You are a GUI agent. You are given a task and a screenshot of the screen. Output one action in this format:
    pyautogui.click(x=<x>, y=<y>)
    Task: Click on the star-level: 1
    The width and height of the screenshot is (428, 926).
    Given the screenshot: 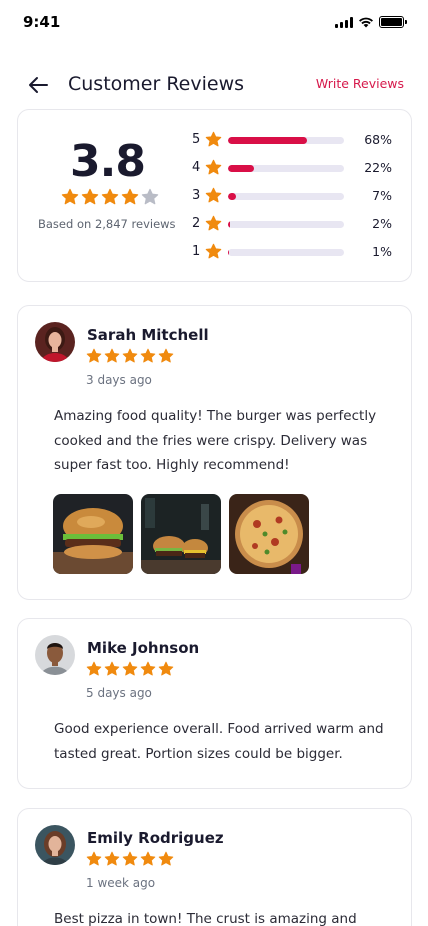 What is the action you would take?
    pyautogui.click(x=196, y=251)
    